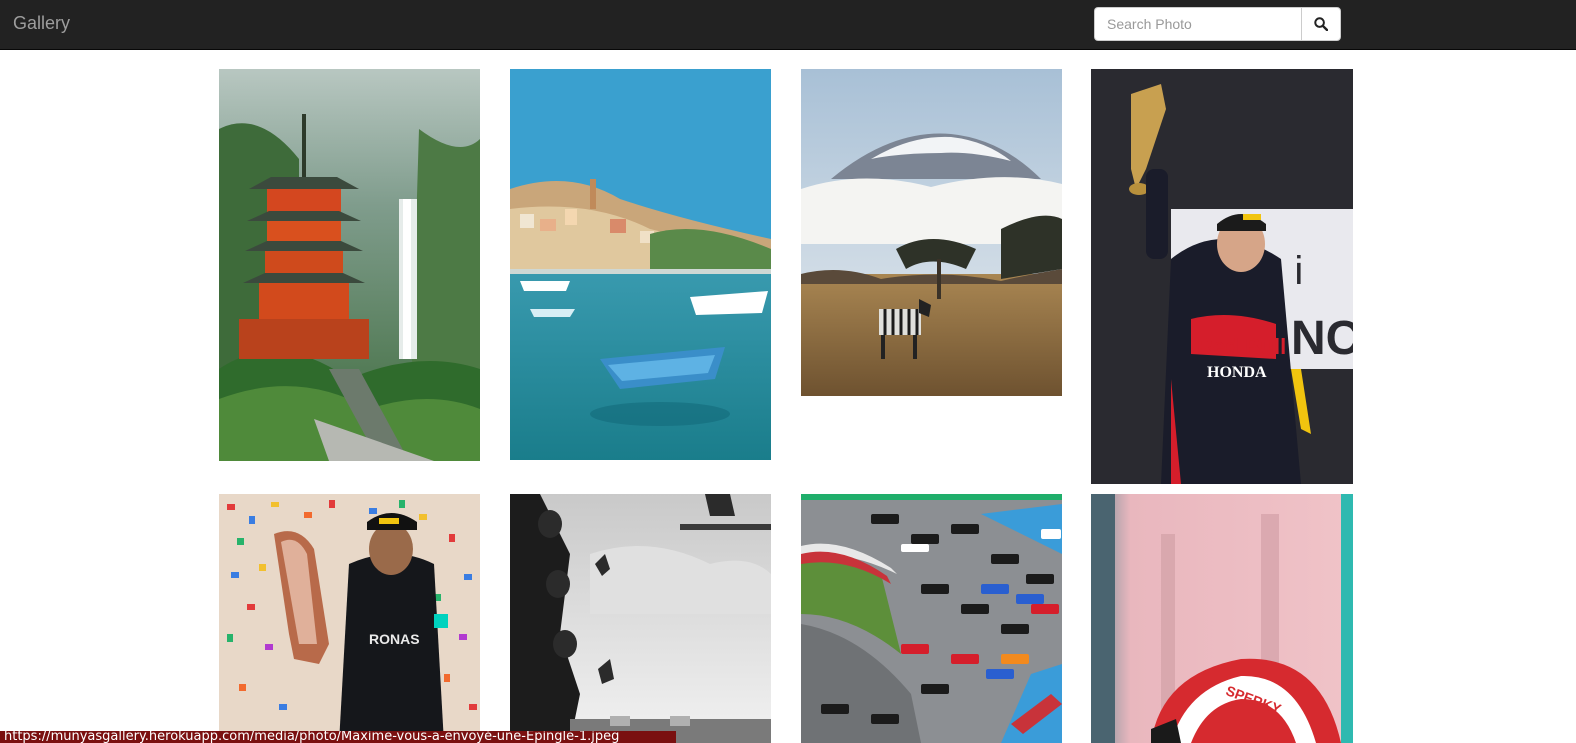 Image resolution: width=1576 pixels, height=743 pixels. I want to click on photo-verstappen-trophy: o i NC Red Bull HONDA, so click(1222, 276).